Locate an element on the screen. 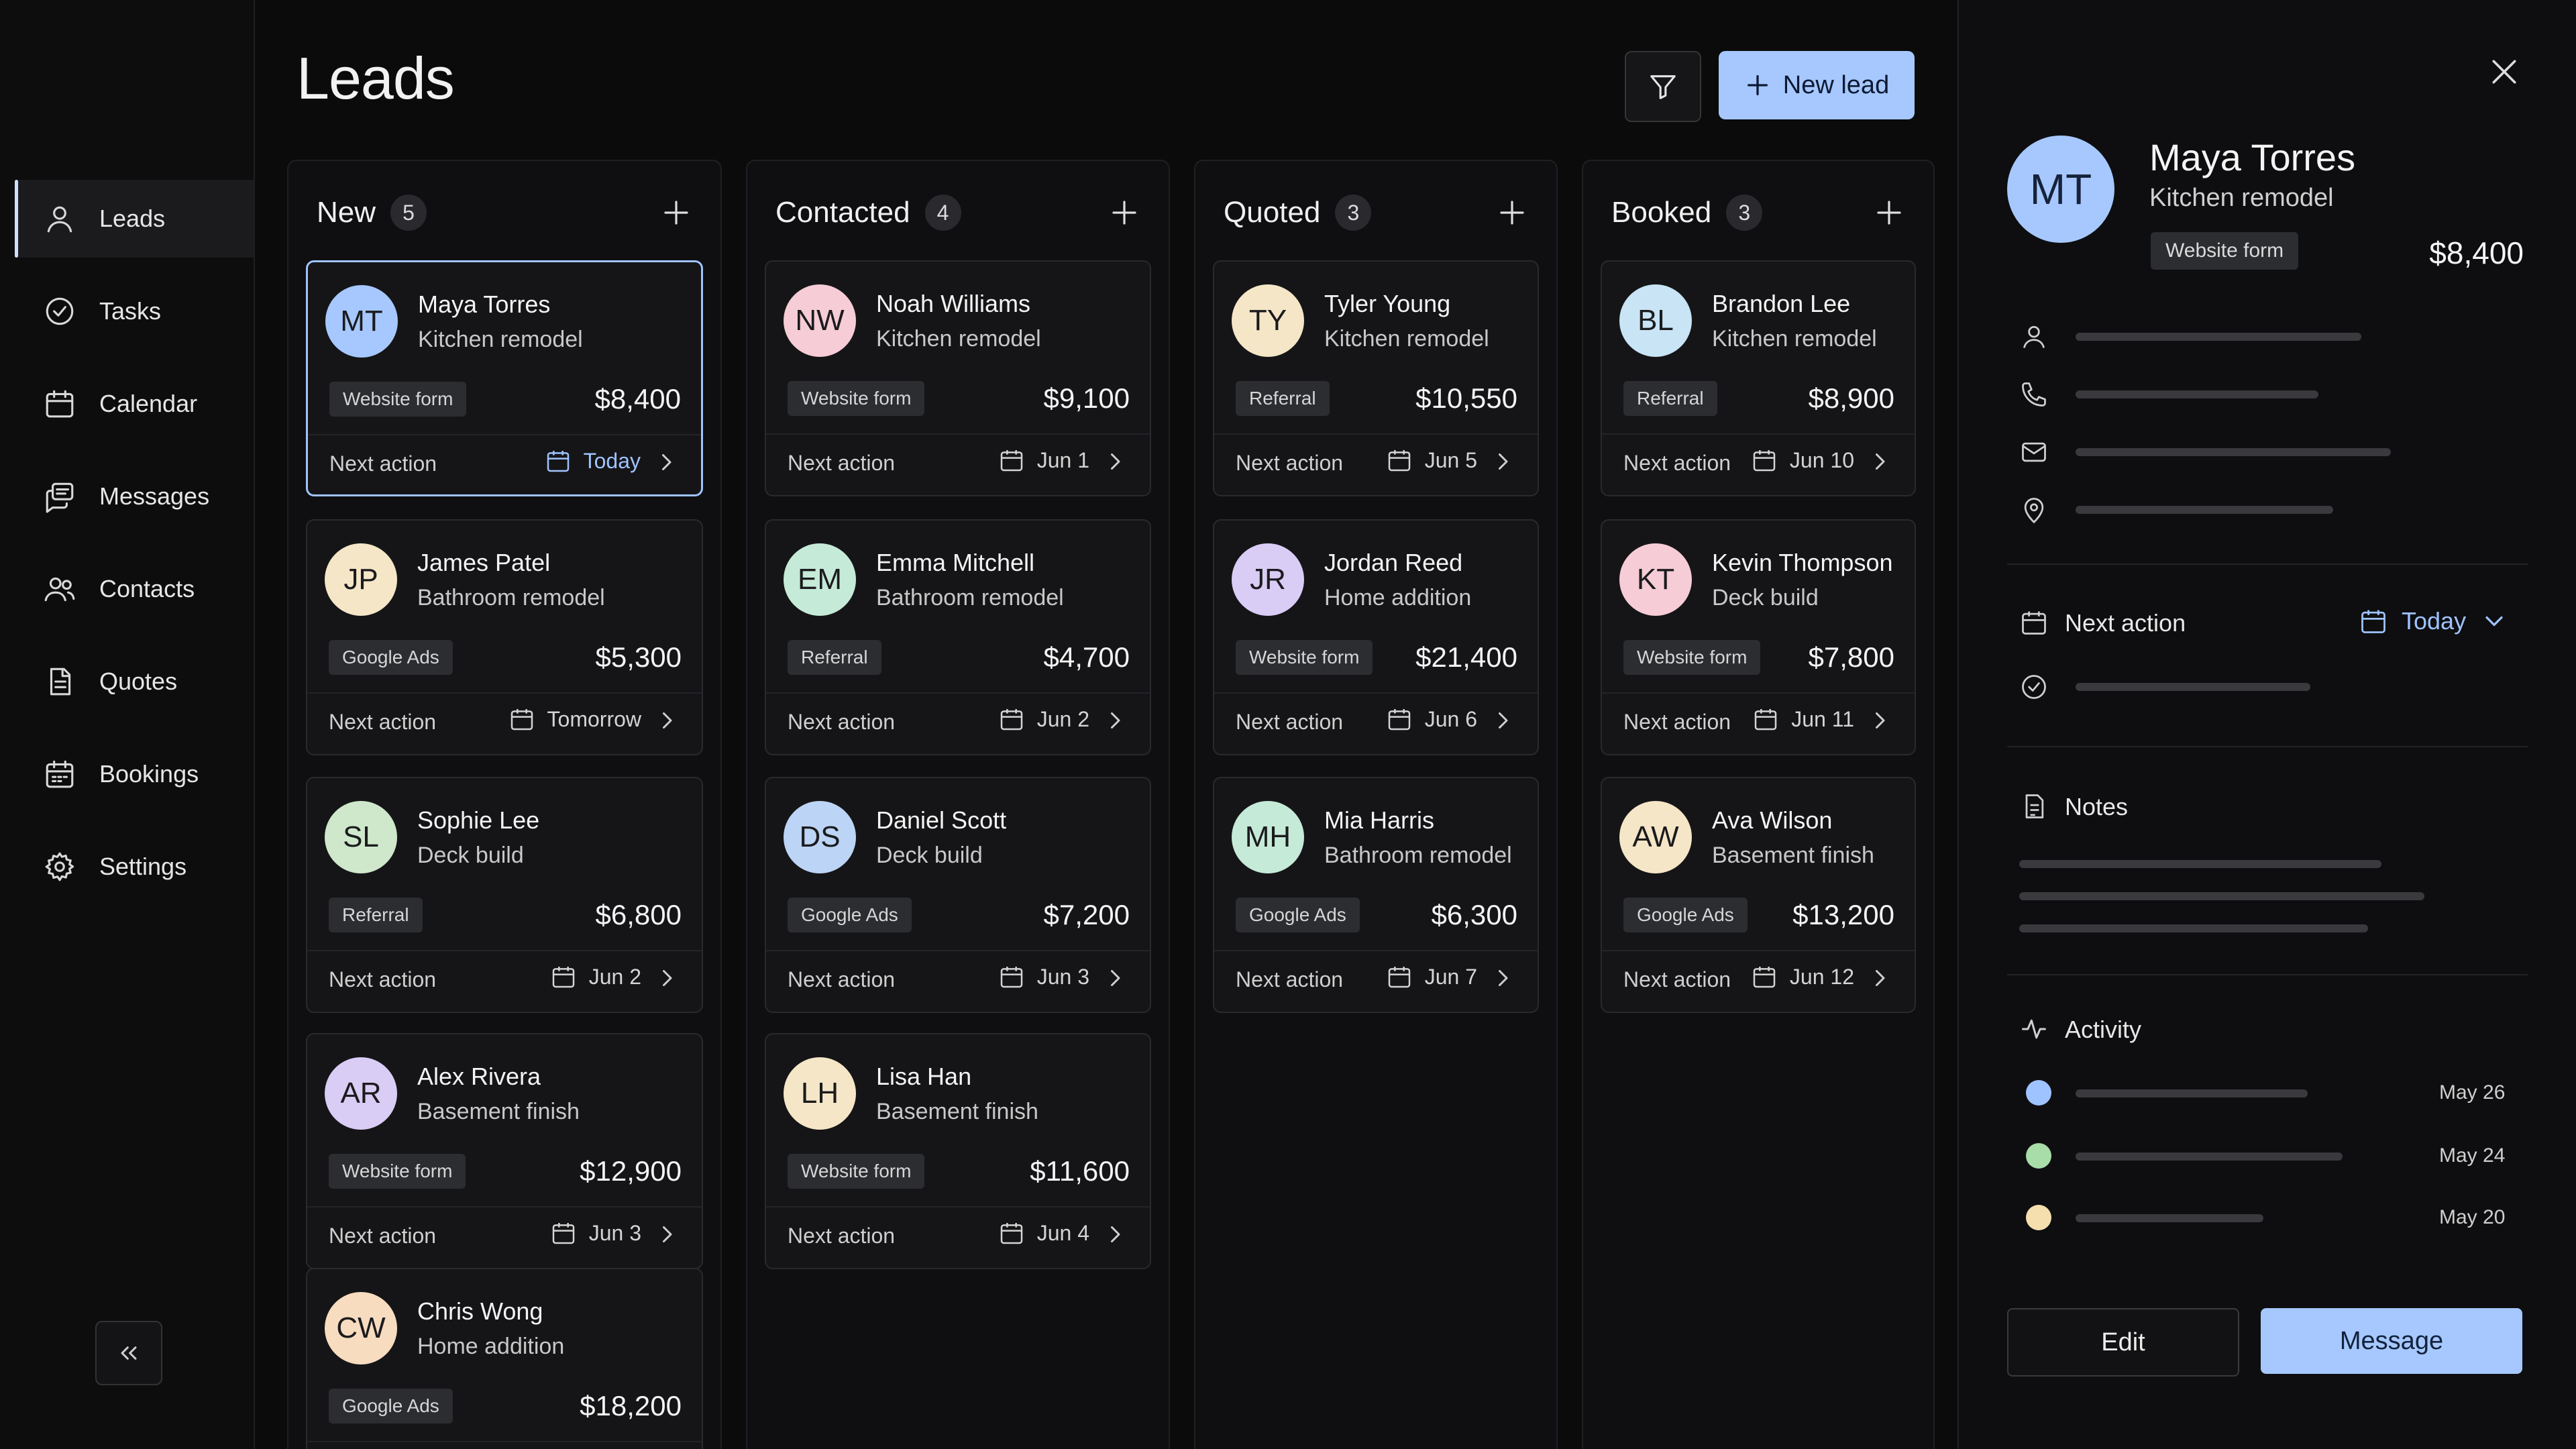  source-badge: Website form is located at coordinates (397, 1171).